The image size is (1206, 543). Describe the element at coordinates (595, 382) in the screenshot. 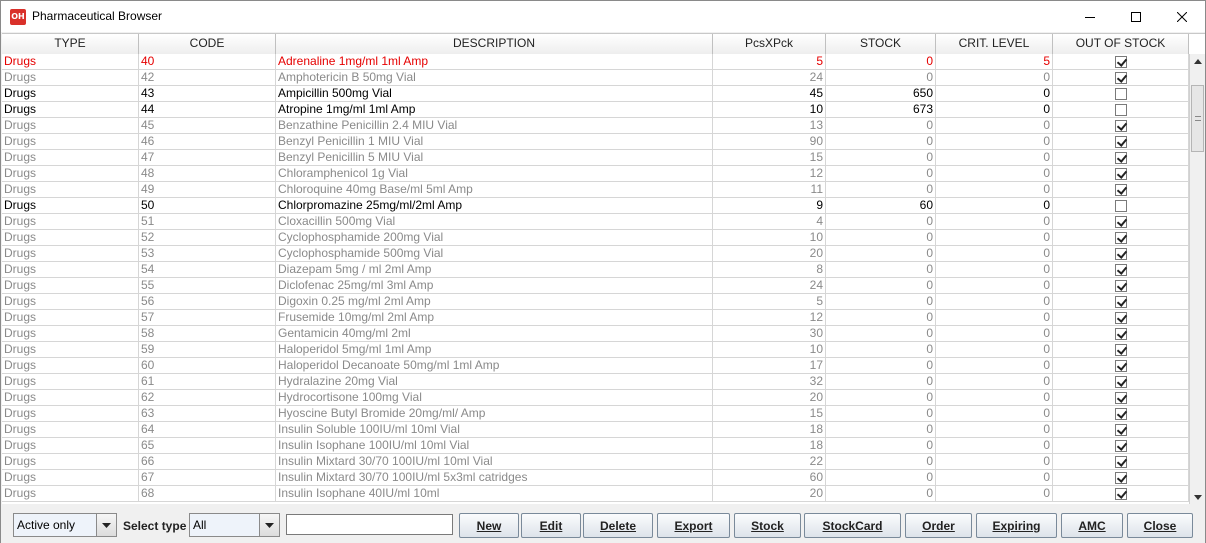

I see `table-row: Drugs 61 Hydralazine 20mg Vial 32 0 0` at that location.